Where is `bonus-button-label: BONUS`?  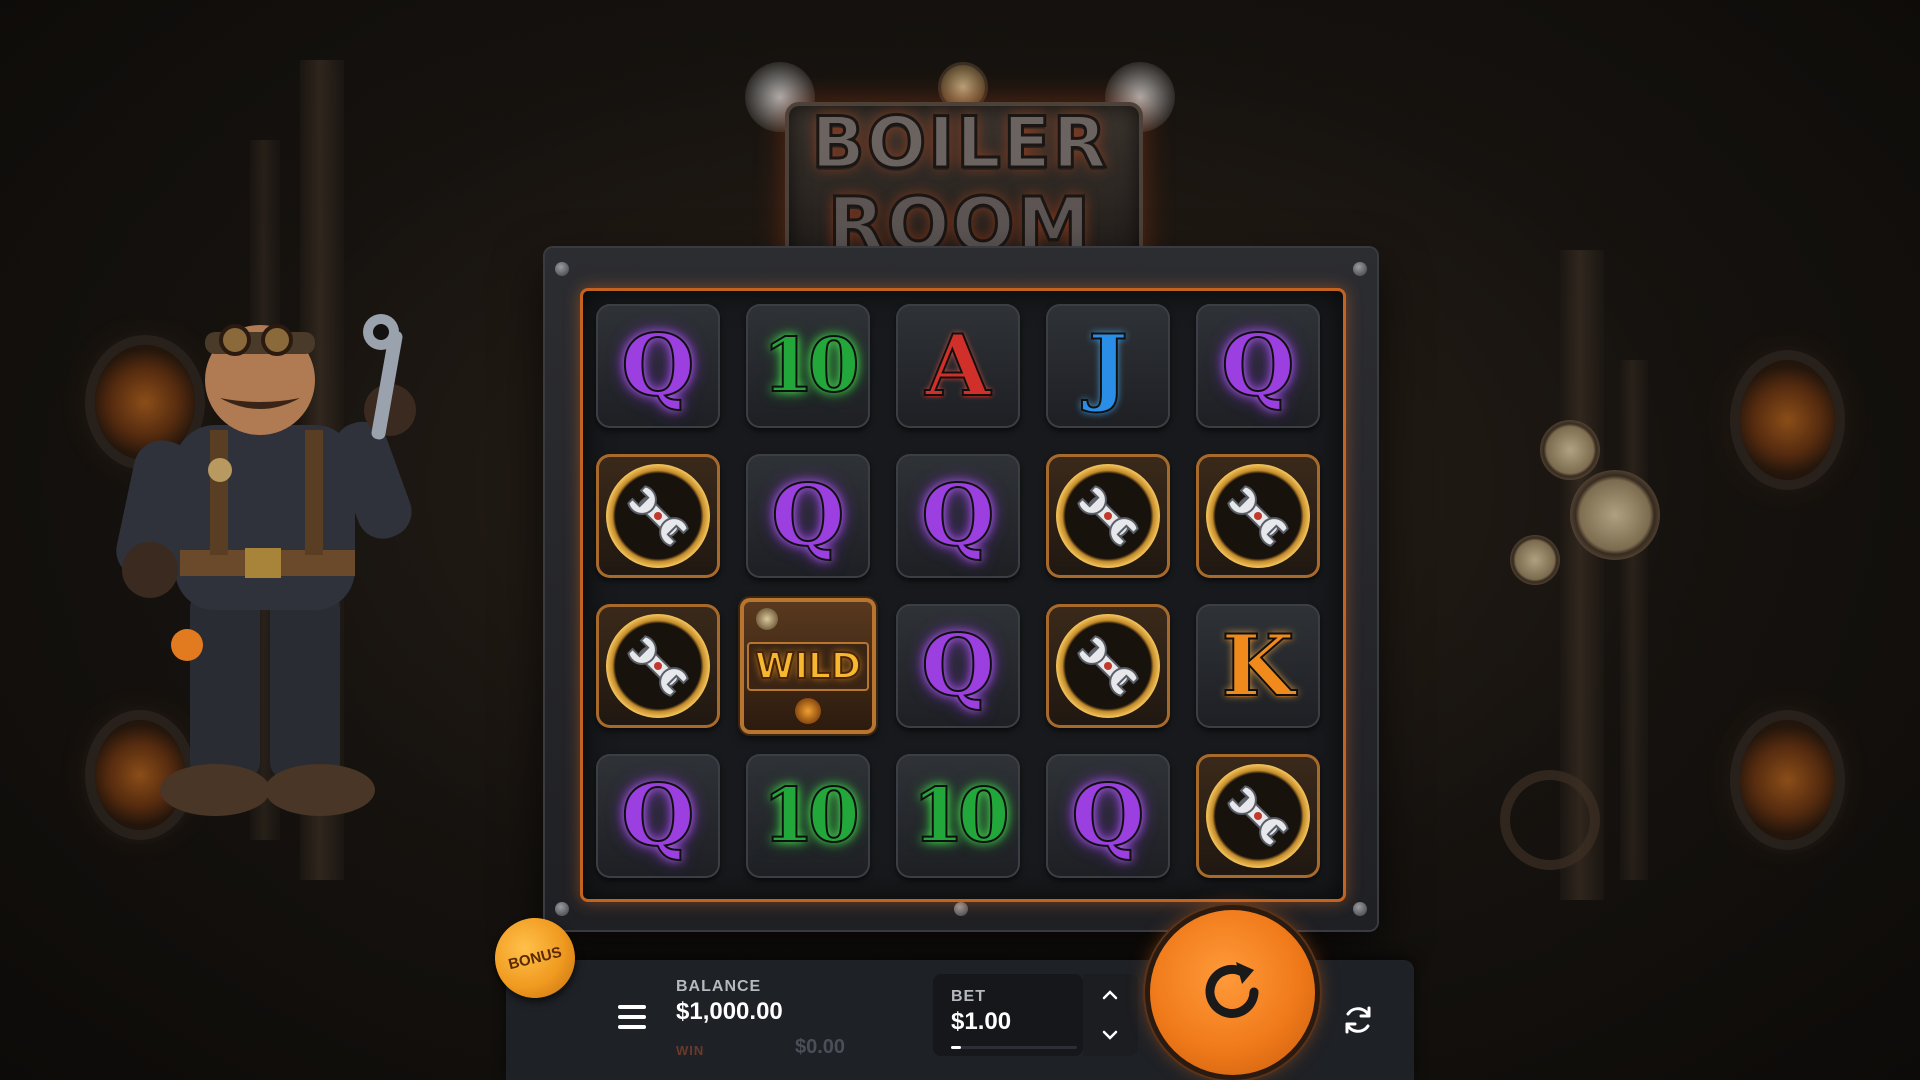 bonus-button-label: BONUS is located at coordinates (535, 958).